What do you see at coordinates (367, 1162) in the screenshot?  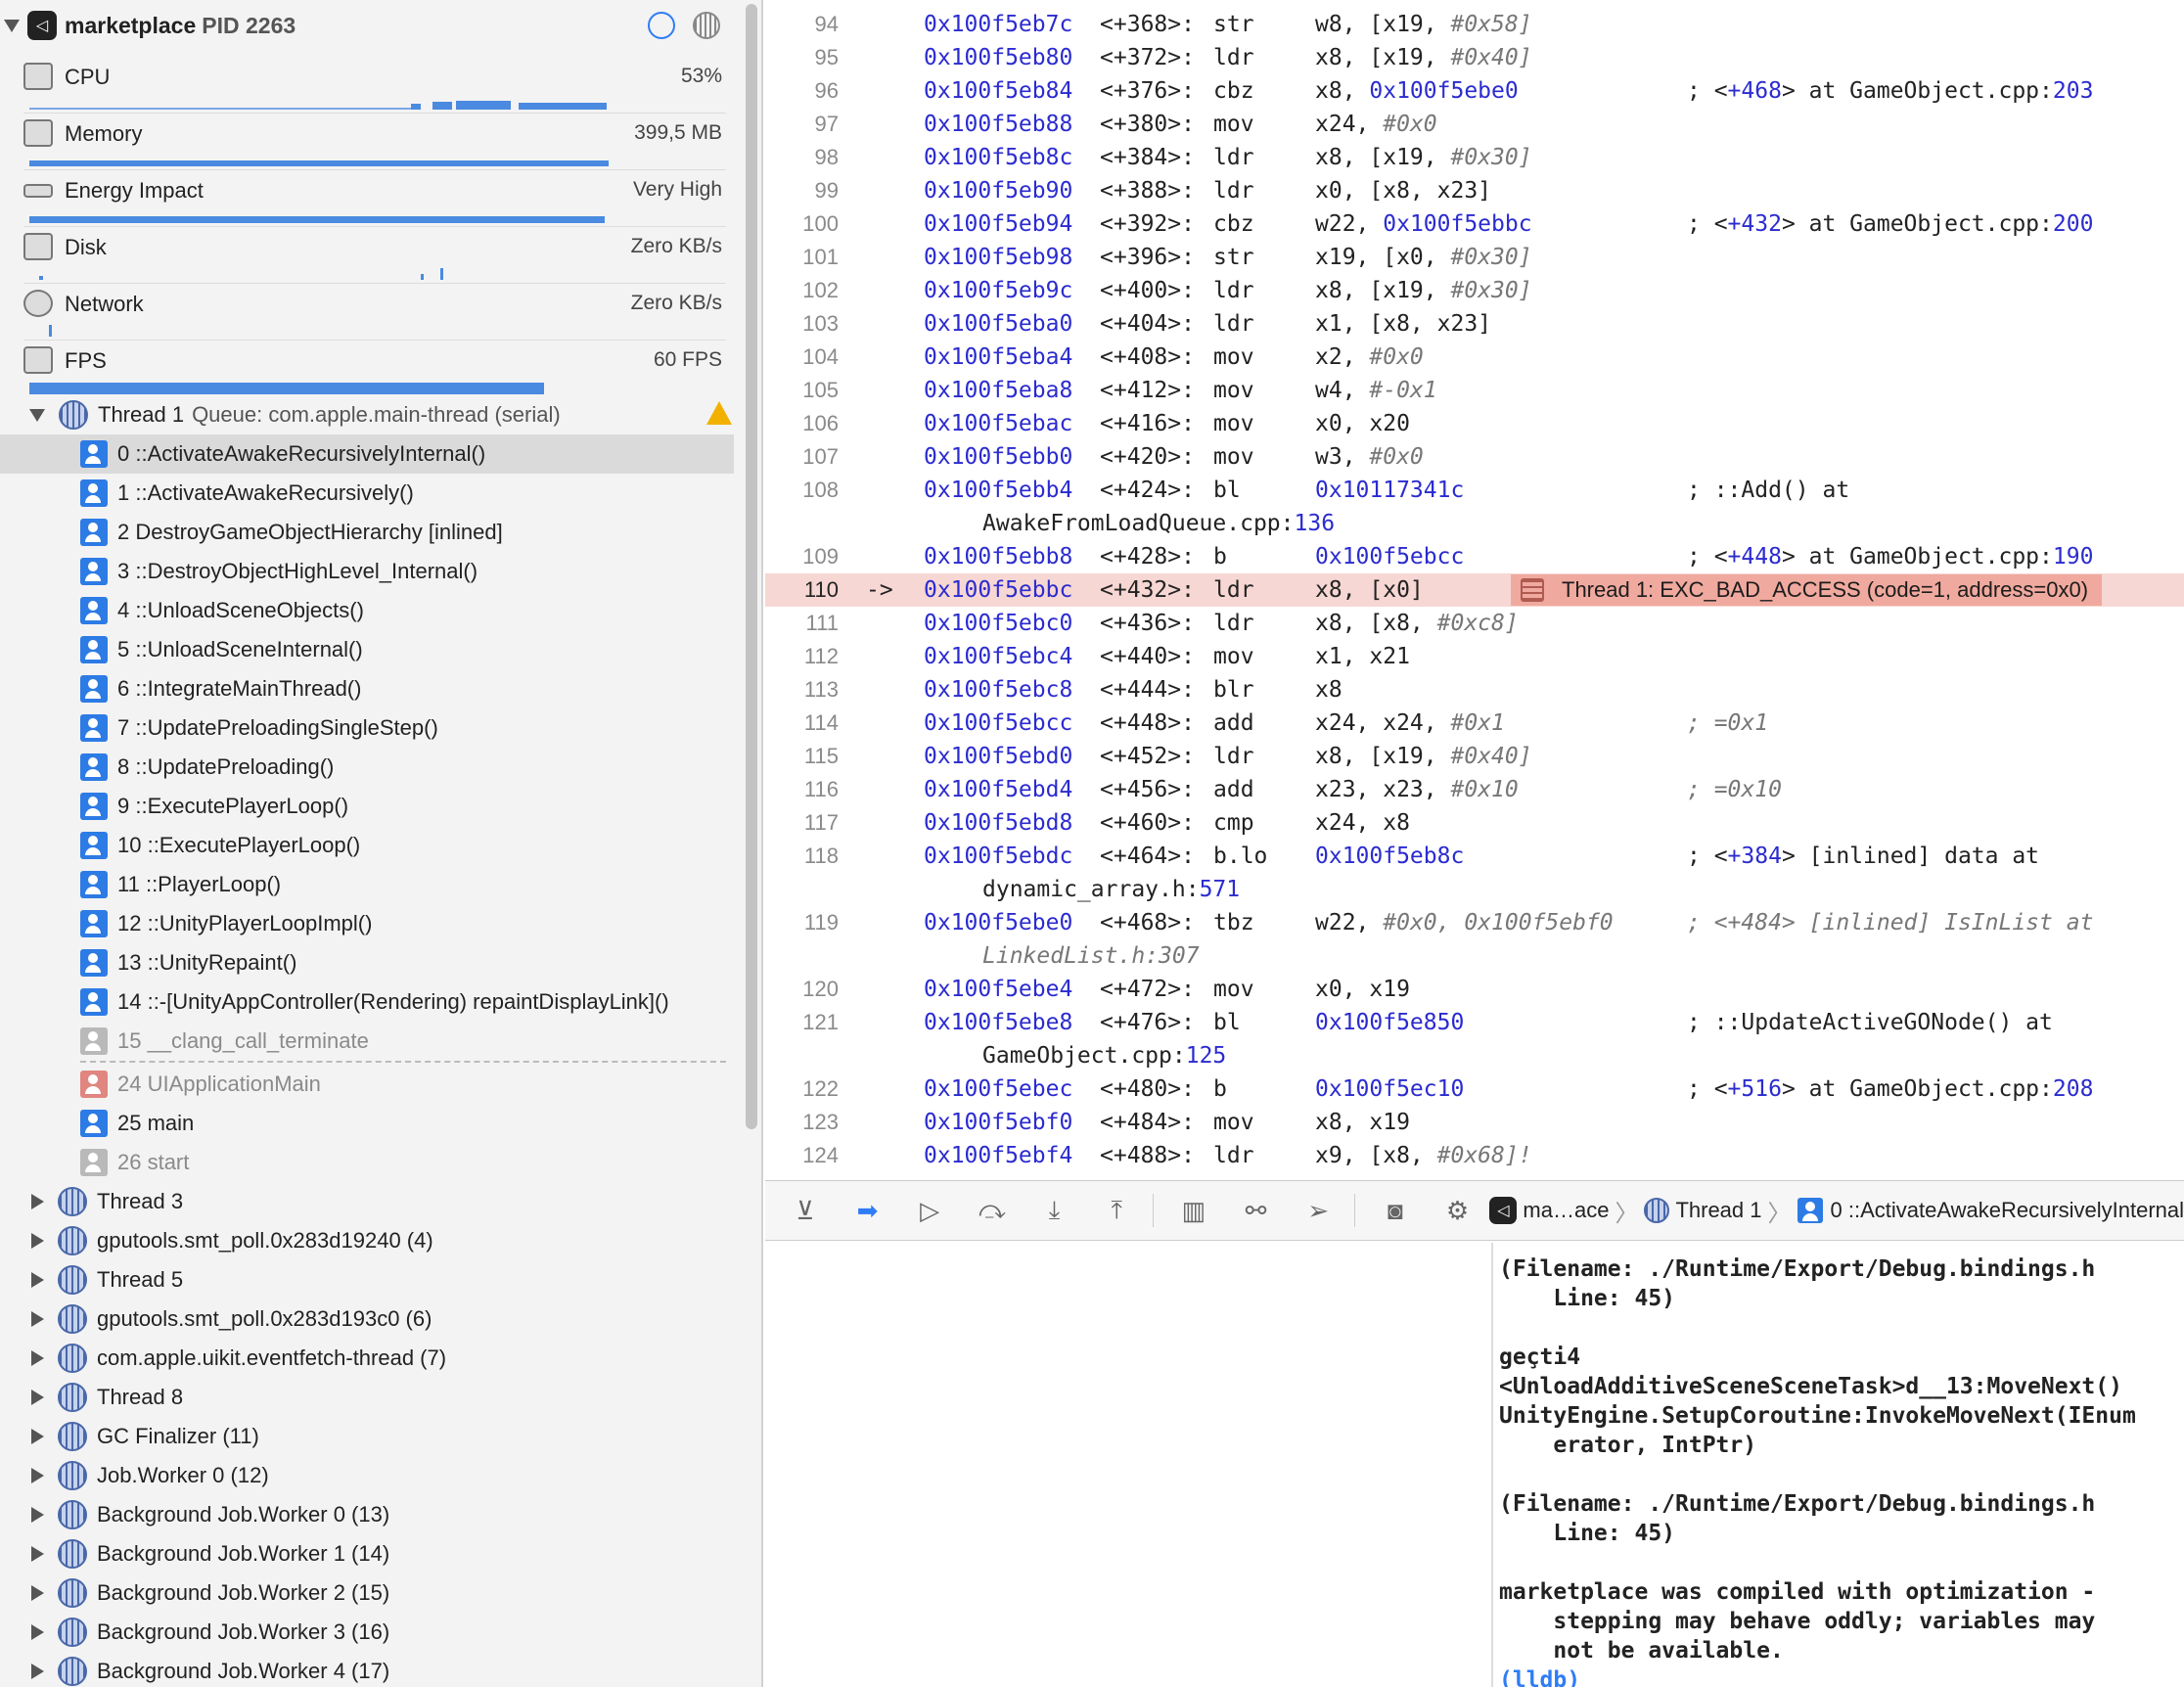 I see `stack-frame-row: 26 start` at bounding box center [367, 1162].